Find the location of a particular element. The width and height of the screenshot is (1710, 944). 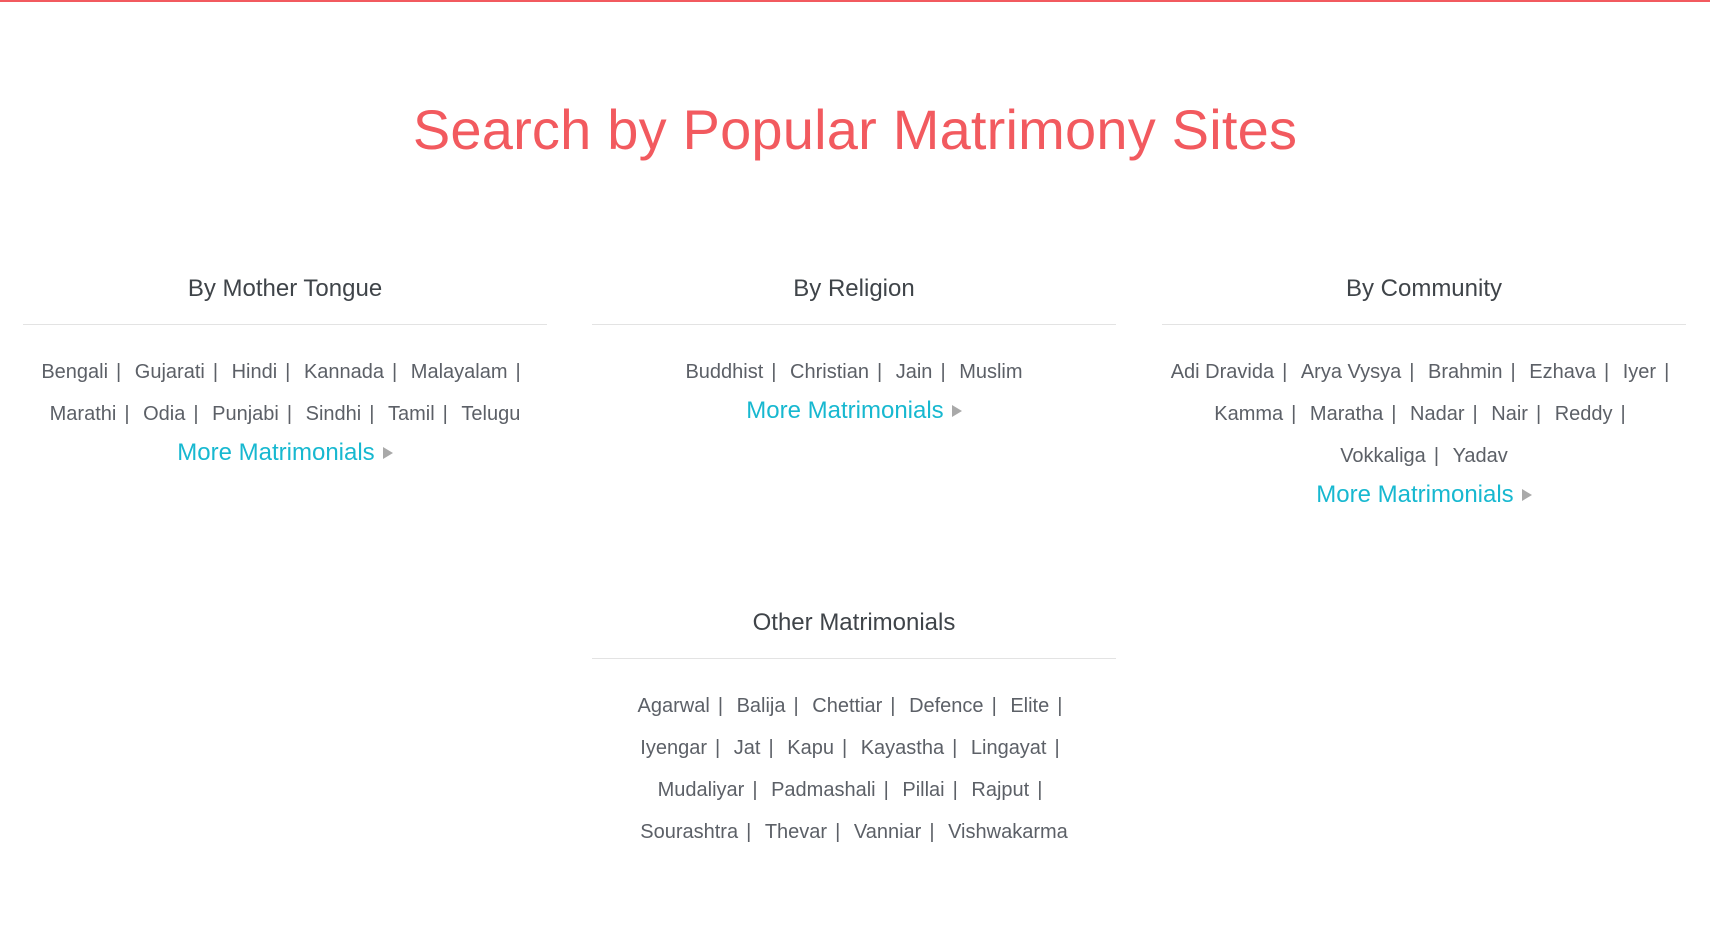

other-link-elite: Elite is located at coordinates (1029, 706).